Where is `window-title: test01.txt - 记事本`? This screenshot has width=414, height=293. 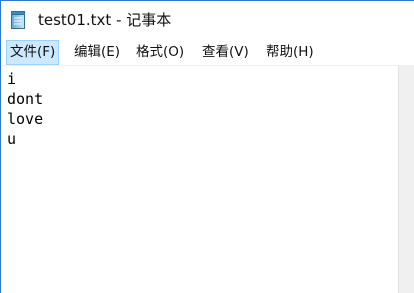 window-title: test01.txt - 记事本 is located at coordinates (105, 20).